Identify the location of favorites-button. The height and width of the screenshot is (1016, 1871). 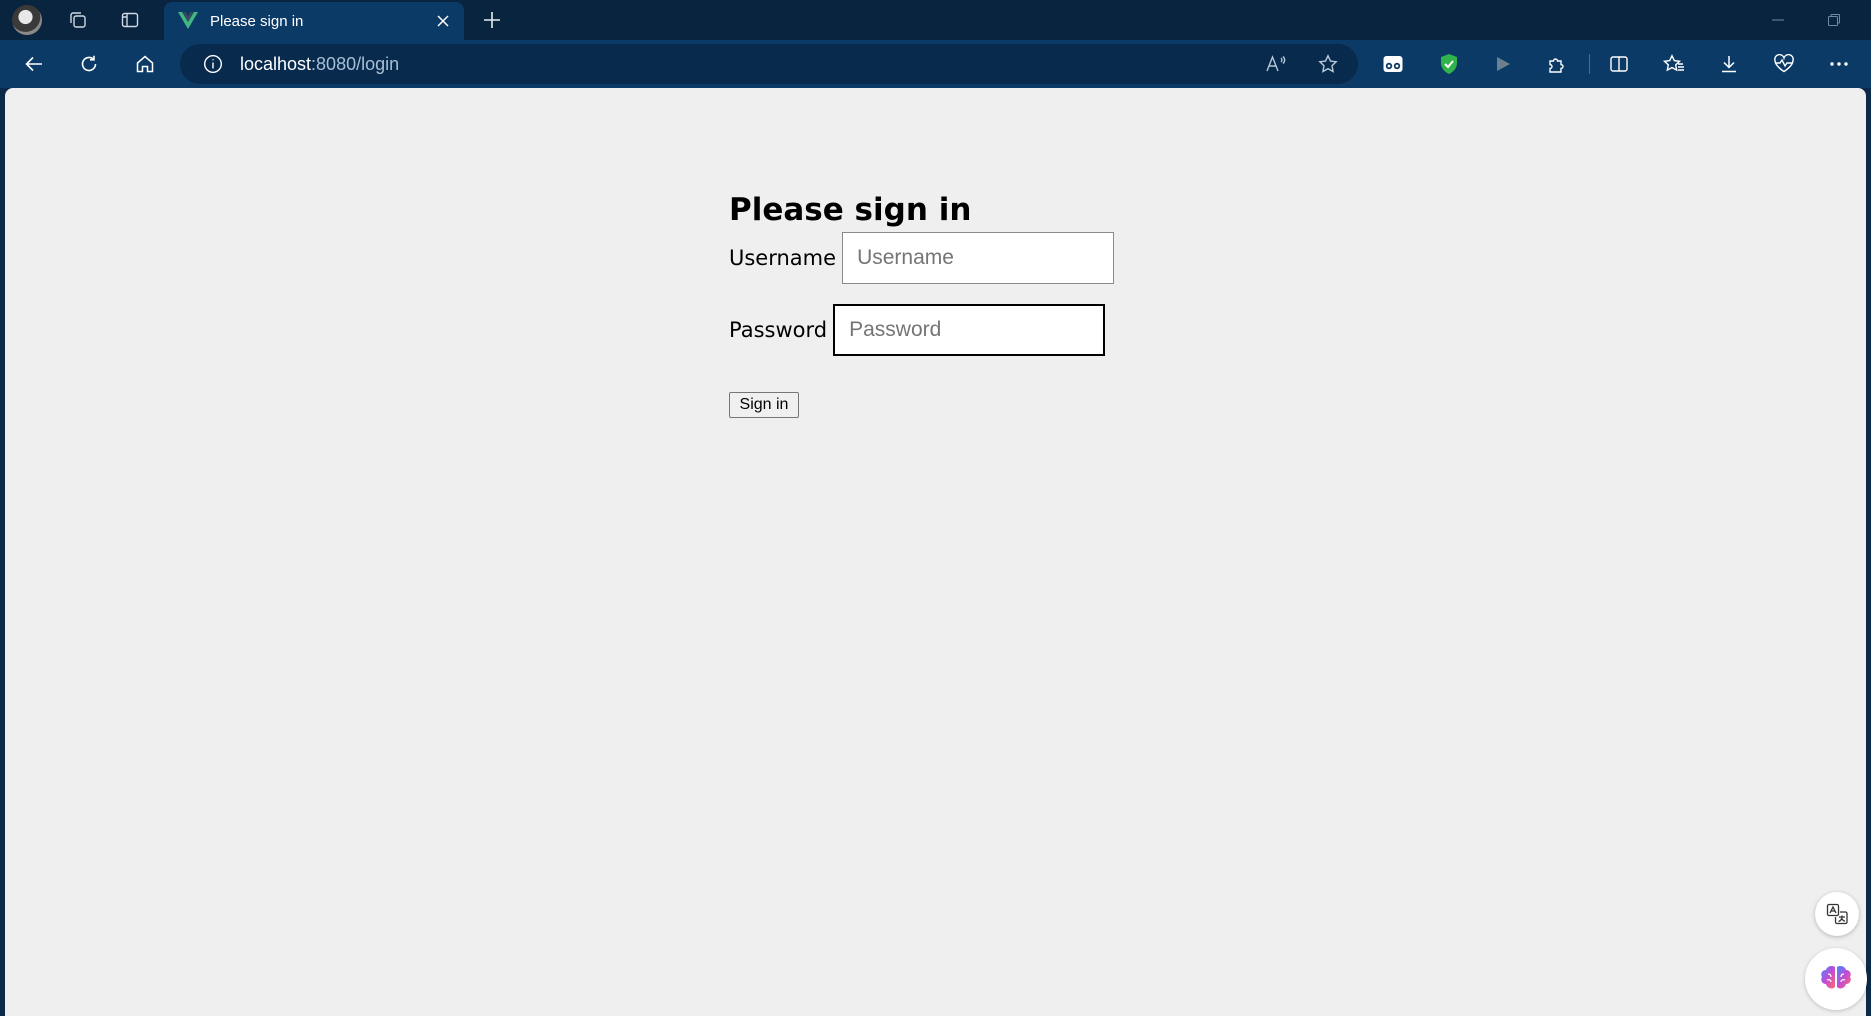
(1674, 64).